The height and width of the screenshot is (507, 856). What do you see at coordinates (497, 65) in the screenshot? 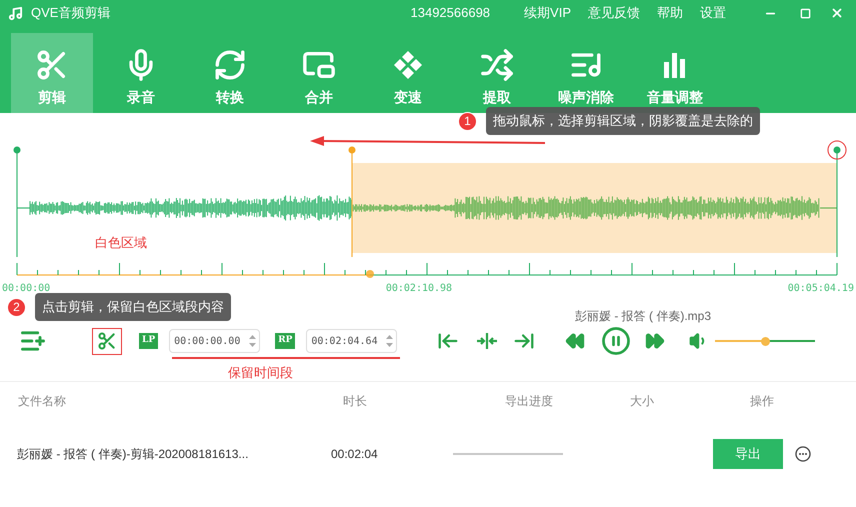
I see `shuffle-icon` at bounding box center [497, 65].